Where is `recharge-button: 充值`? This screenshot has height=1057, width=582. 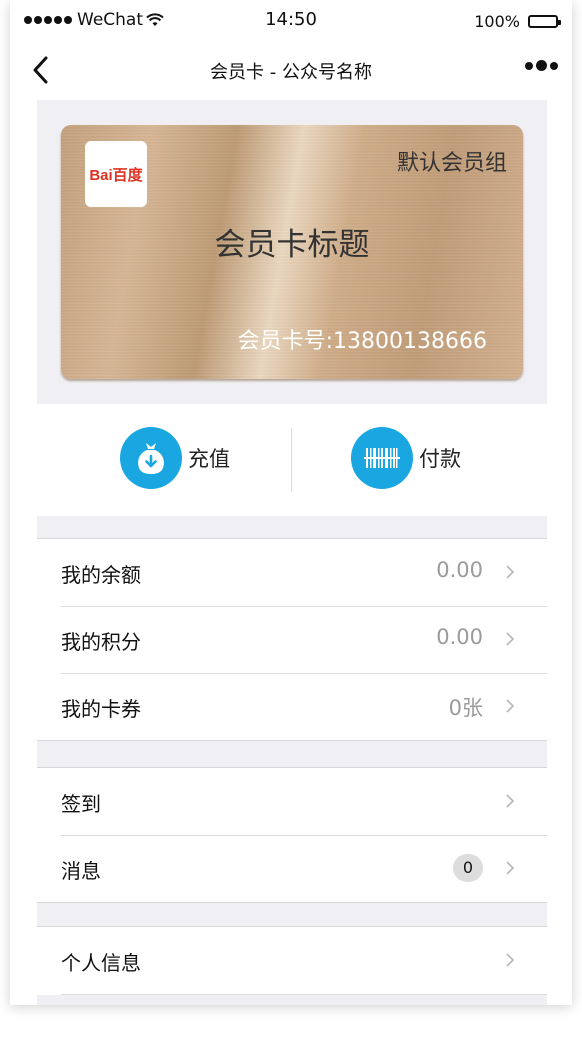 recharge-button: 充值 is located at coordinates (175, 458).